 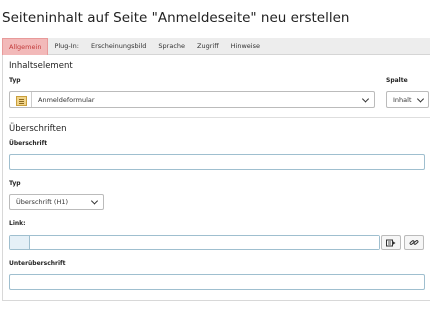 What do you see at coordinates (208, 46) in the screenshot?
I see `tab-zugriff: Zugriff` at bounding box center [208, 46].